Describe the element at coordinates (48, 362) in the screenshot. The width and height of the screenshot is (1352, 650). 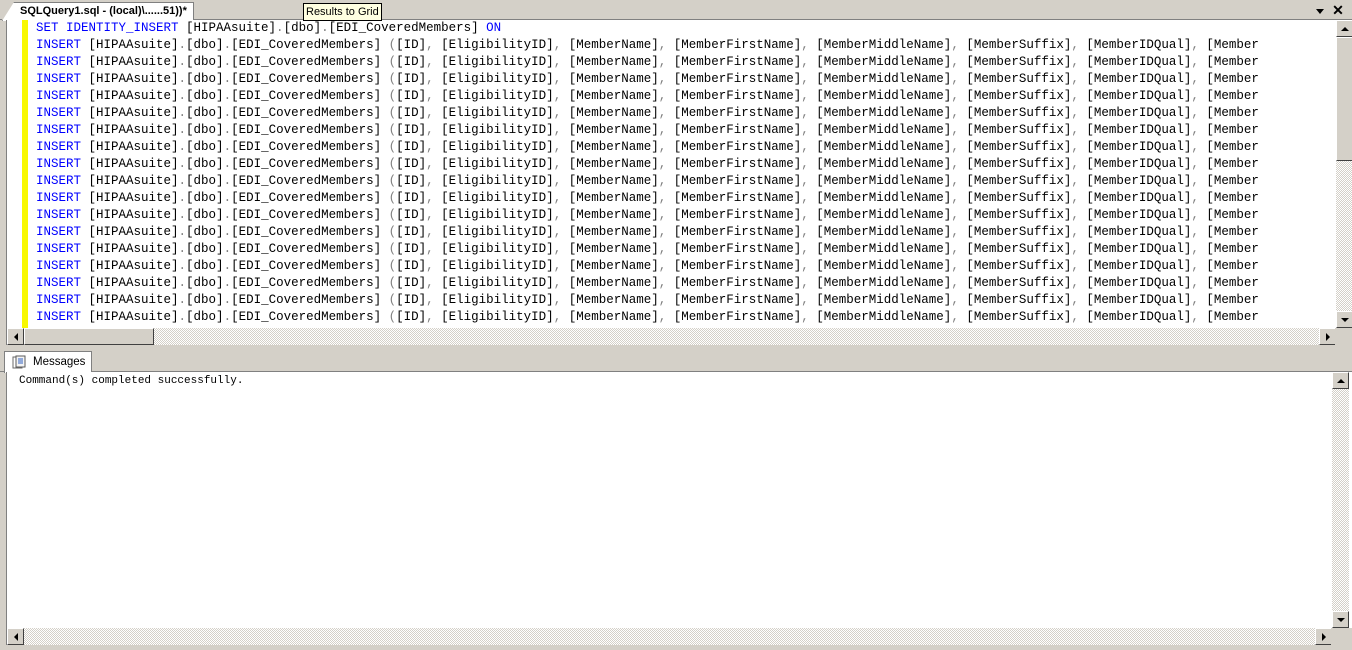
I see `tab-messages: Messages` at that location.